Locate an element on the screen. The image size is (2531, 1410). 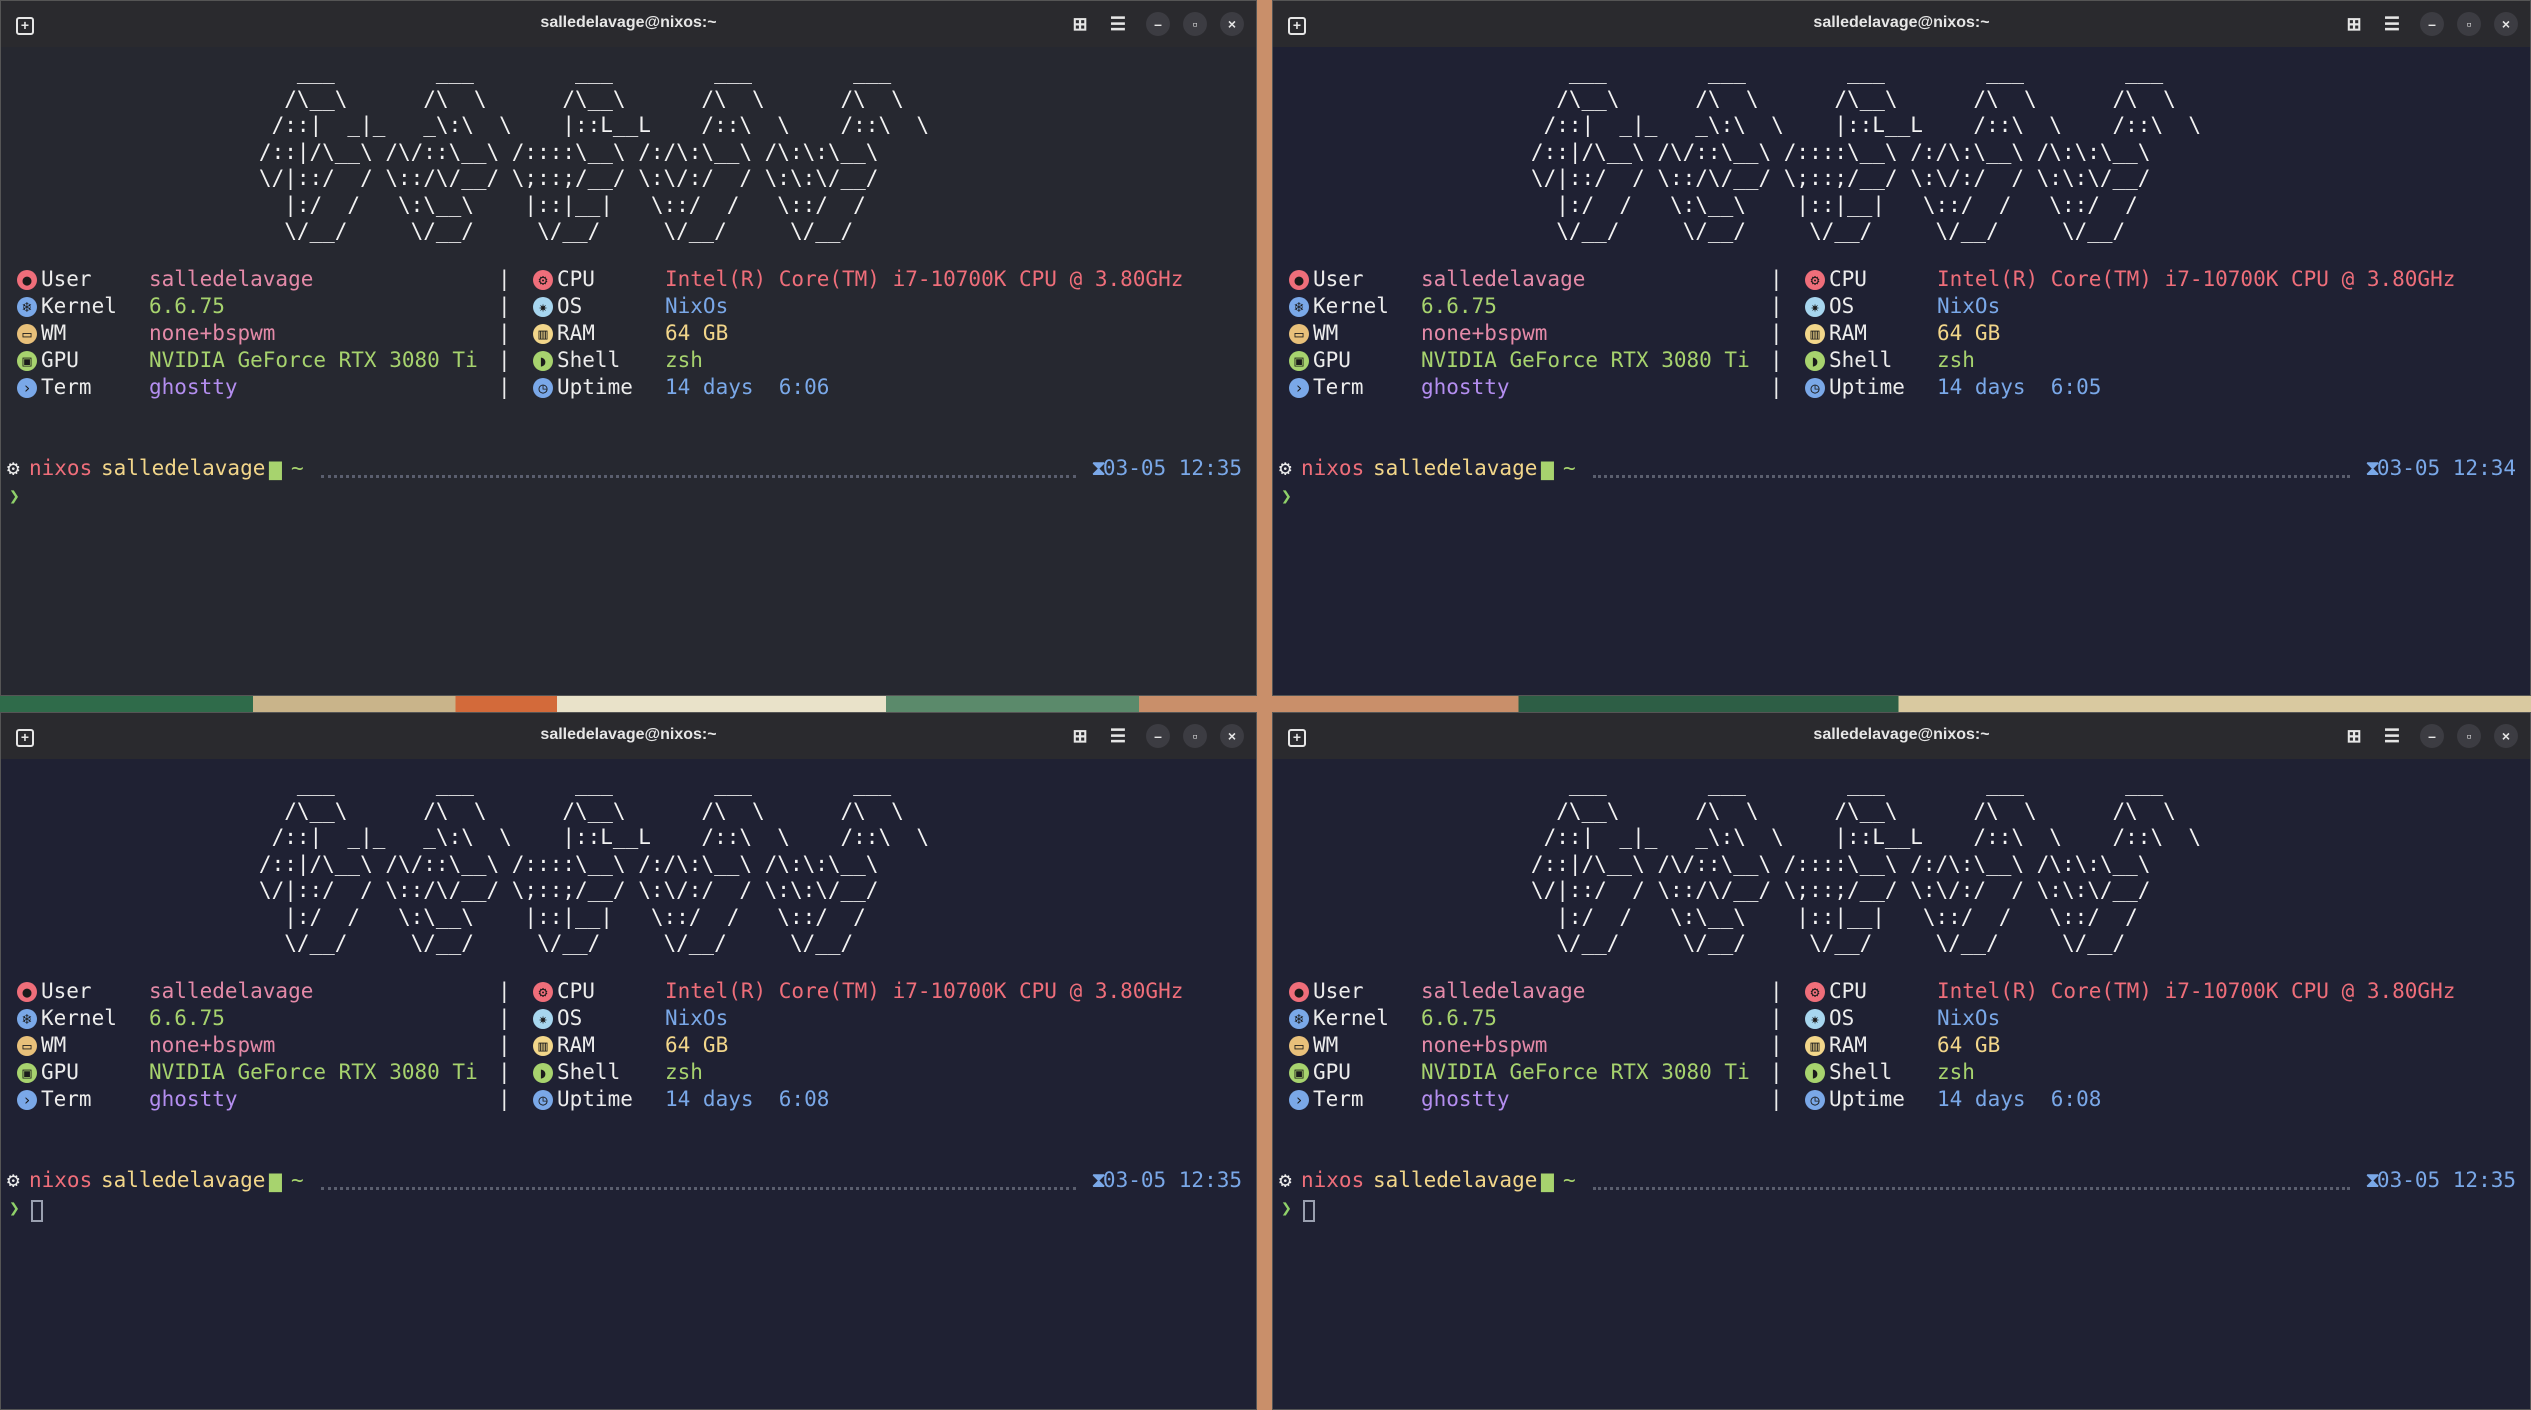
prompt-host: nixos is located at coordinates (1333, 1180).